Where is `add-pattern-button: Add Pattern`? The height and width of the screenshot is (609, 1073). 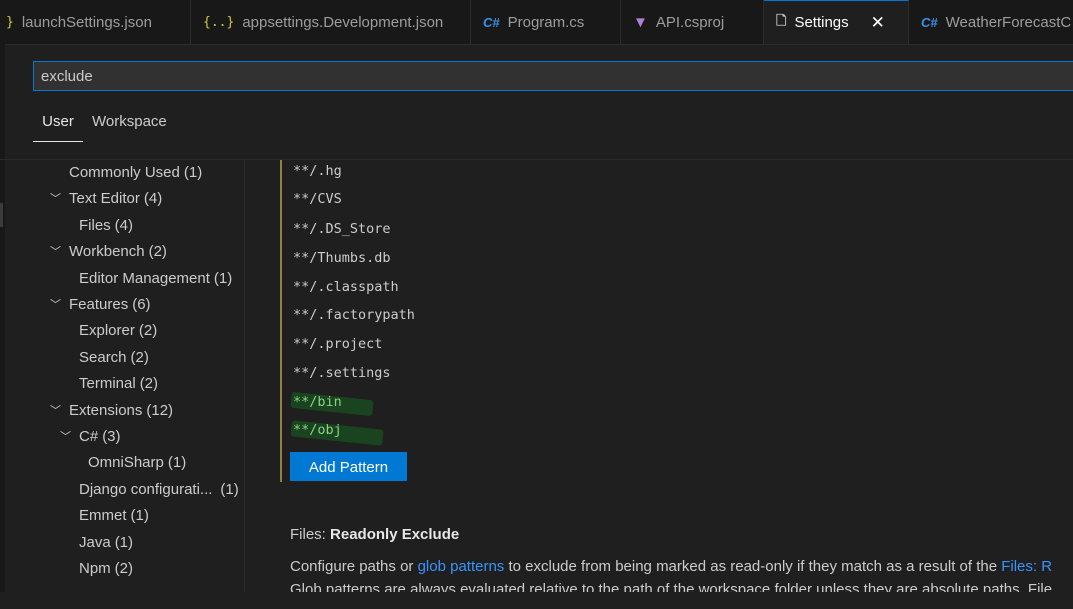 add-pattern-button: Add Pattern is located at coordinates (348, 466).